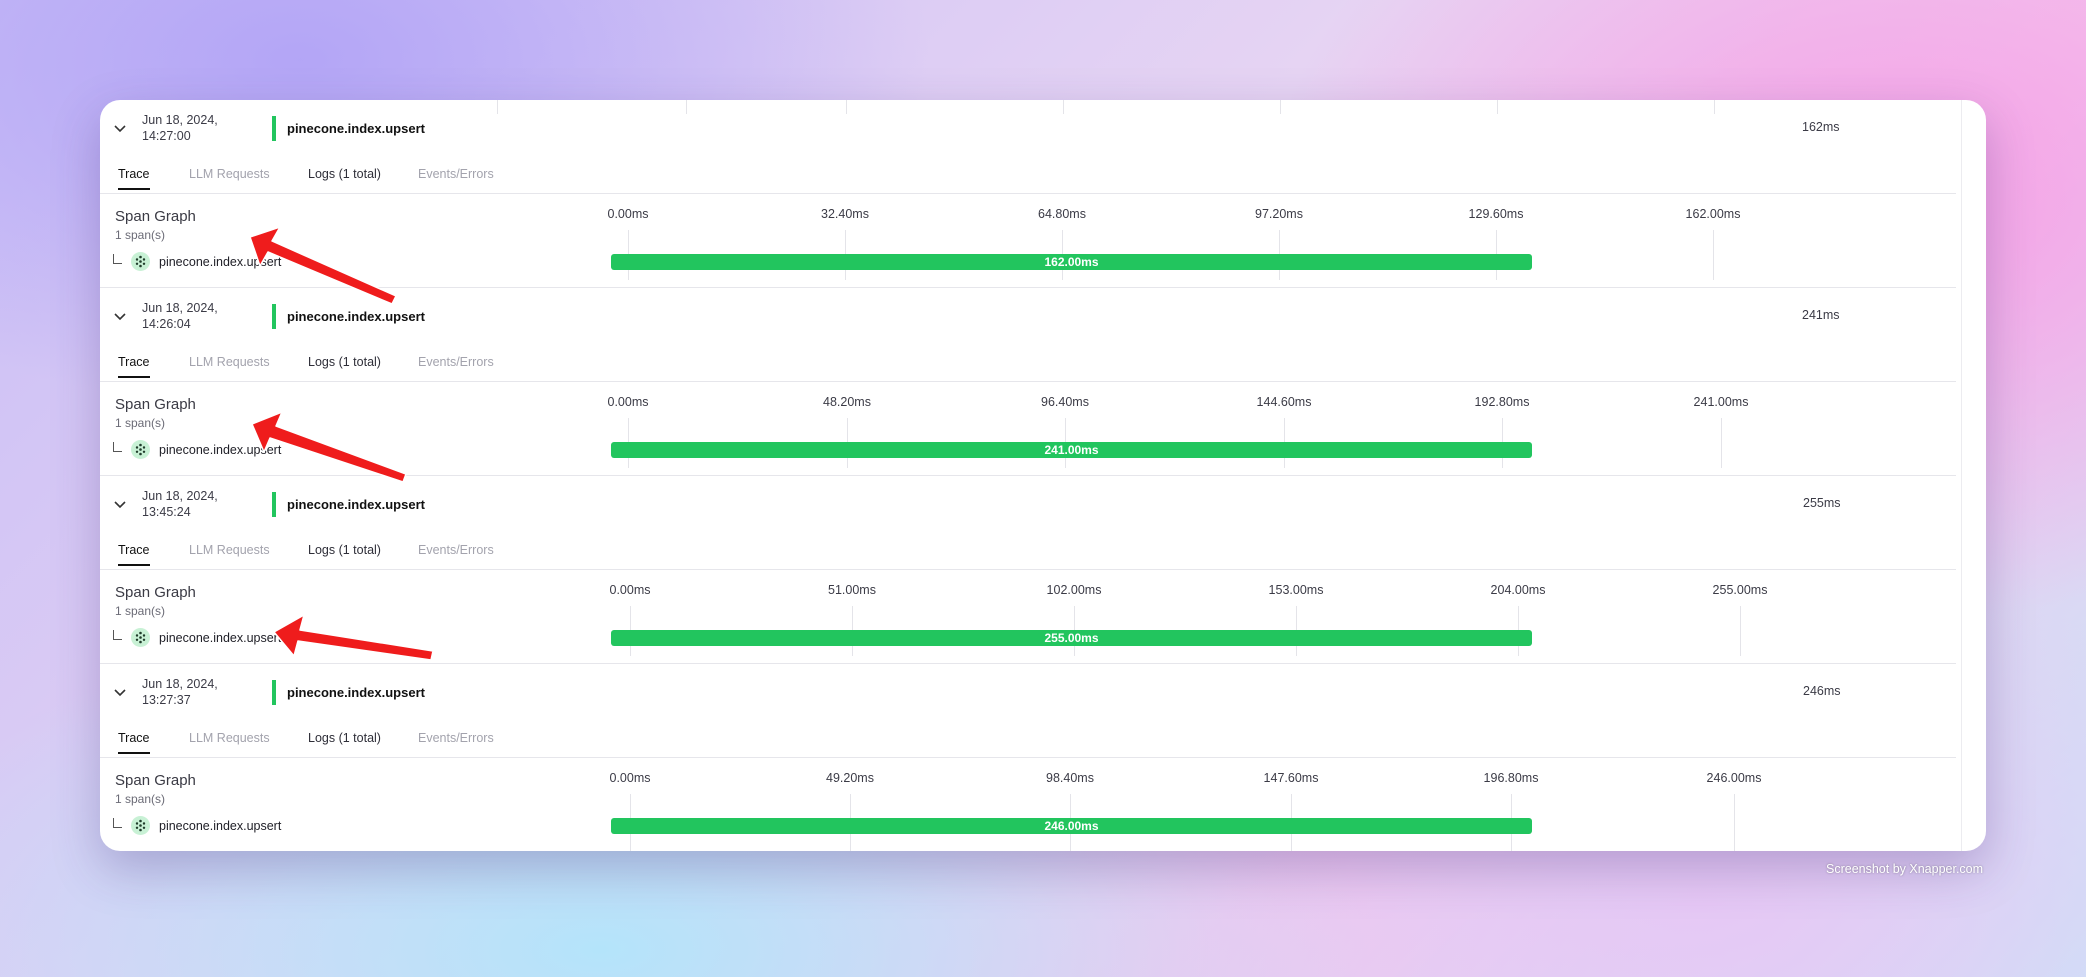 The height and width of the screenshot is (977, 2086). I want to click on annotation-arrows, so click(341, 443).